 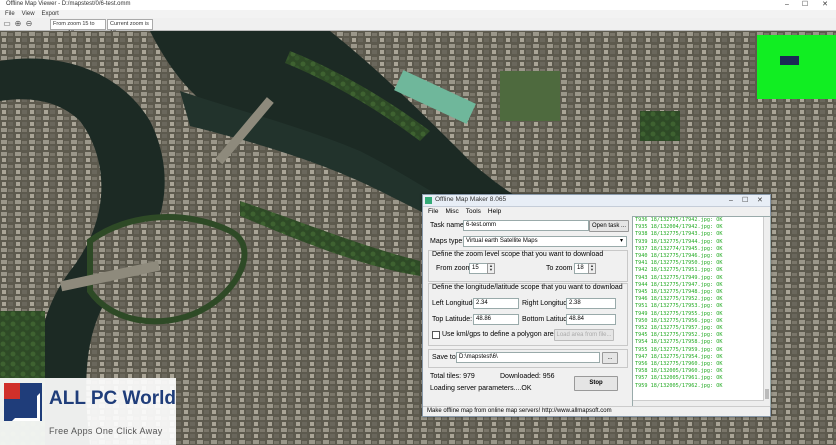 What do you see at coordinates (591, 319) in the screenshot?
I see `bottom-latitude-input: 48.84` at bounding box center [591, 319].